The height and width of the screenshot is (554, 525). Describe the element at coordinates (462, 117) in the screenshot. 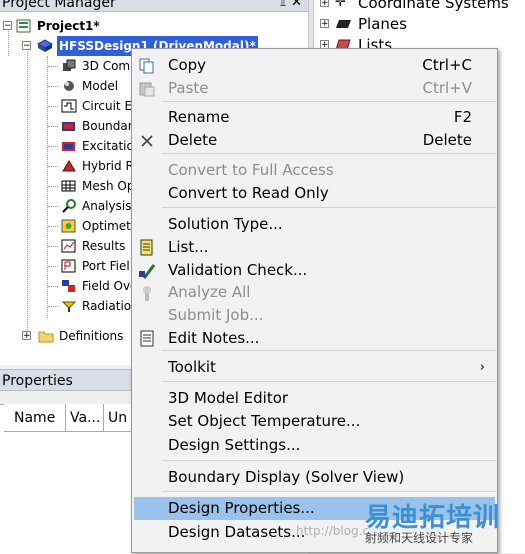

I see `menu-item-shortcut: F2` at that location.